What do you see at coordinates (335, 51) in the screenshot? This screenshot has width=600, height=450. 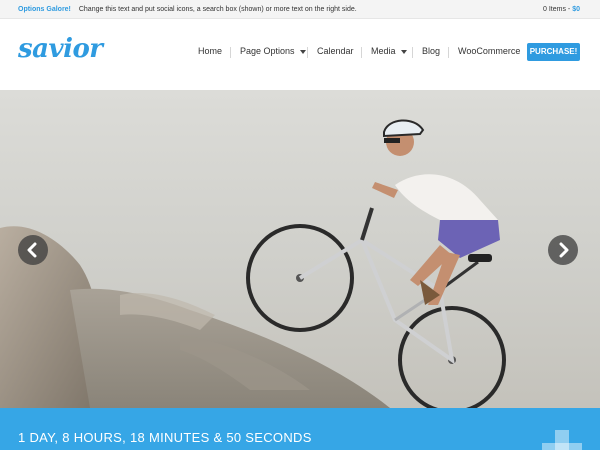 I see `nav-item-calendar: Calendar` at bounding box center [335, 51].